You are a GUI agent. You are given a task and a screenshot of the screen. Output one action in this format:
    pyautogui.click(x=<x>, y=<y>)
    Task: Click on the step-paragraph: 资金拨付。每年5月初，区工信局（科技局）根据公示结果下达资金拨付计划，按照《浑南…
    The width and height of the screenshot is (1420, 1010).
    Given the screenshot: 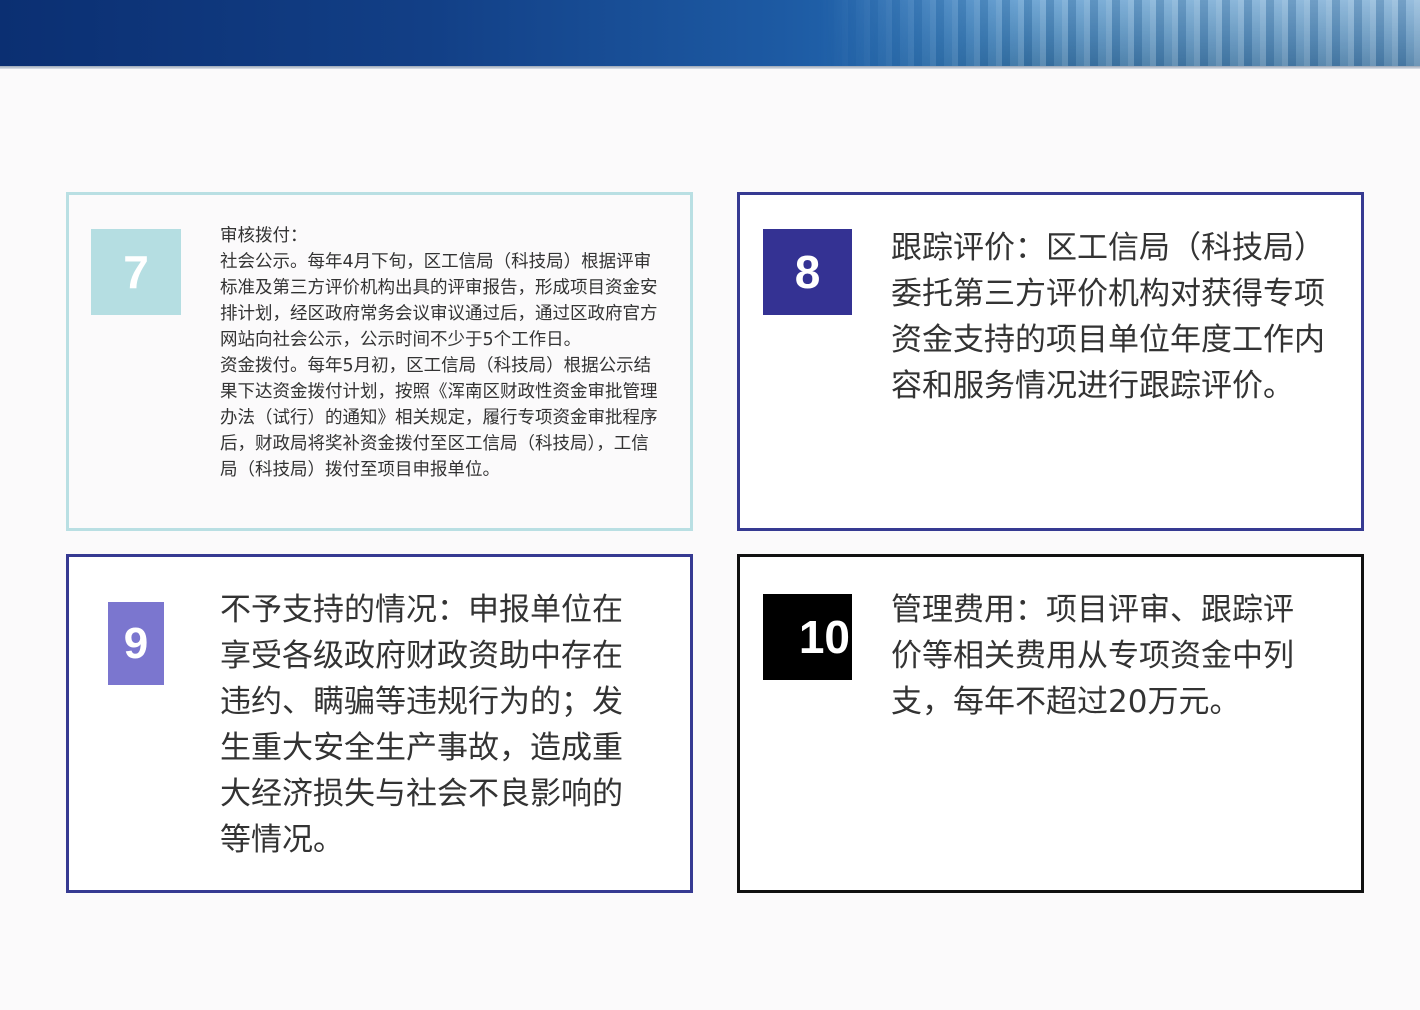 What is the action you would take?
    pyautogui.click(x=439, y=418)
    